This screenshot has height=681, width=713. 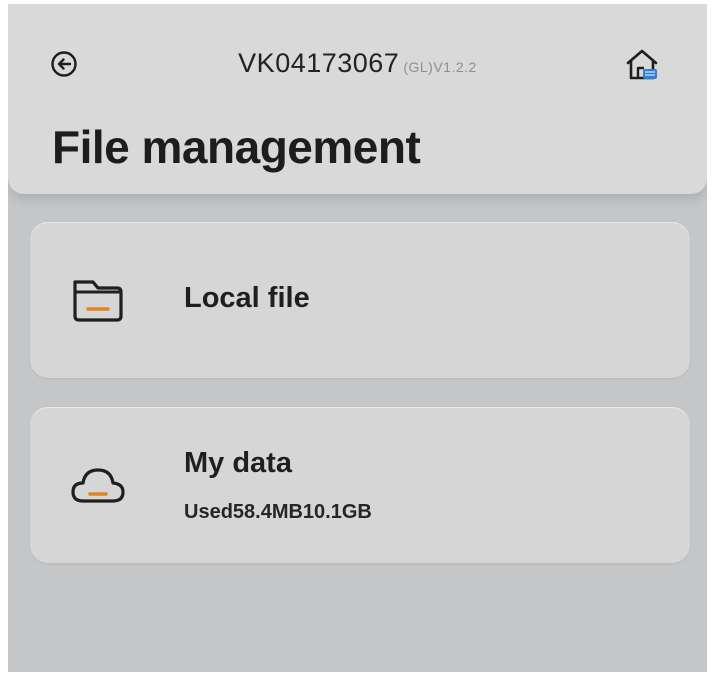 I want to click on home-button, so click(x=642, y=64).